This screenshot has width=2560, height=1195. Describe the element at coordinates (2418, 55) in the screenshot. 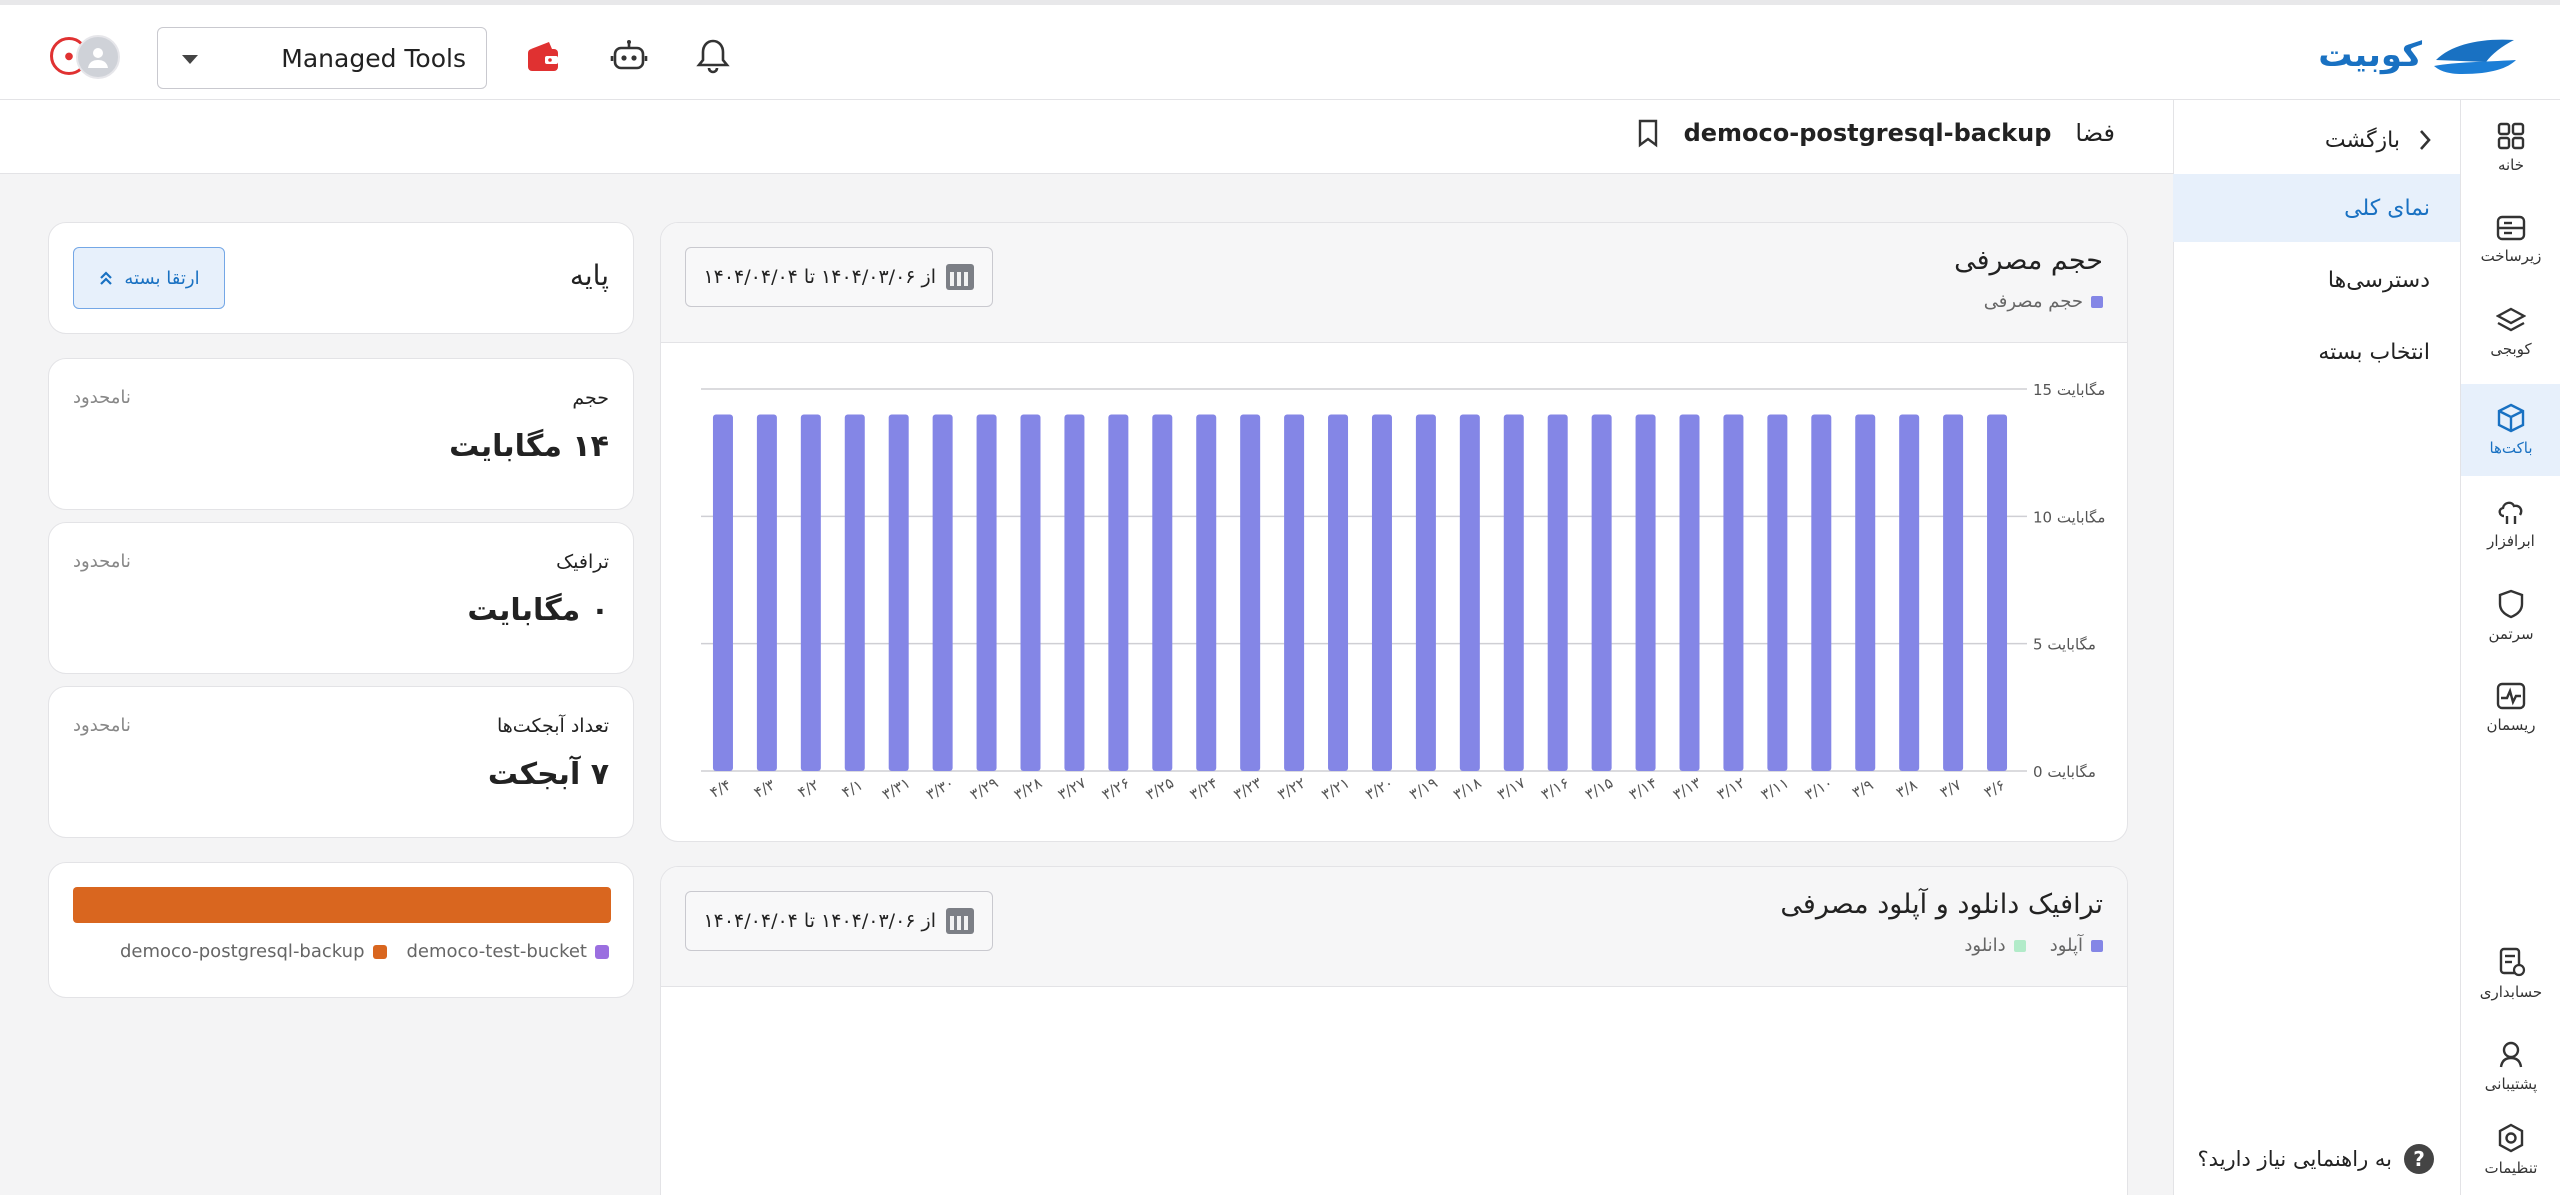

I see `brand-logo: کوبیت` at that location.